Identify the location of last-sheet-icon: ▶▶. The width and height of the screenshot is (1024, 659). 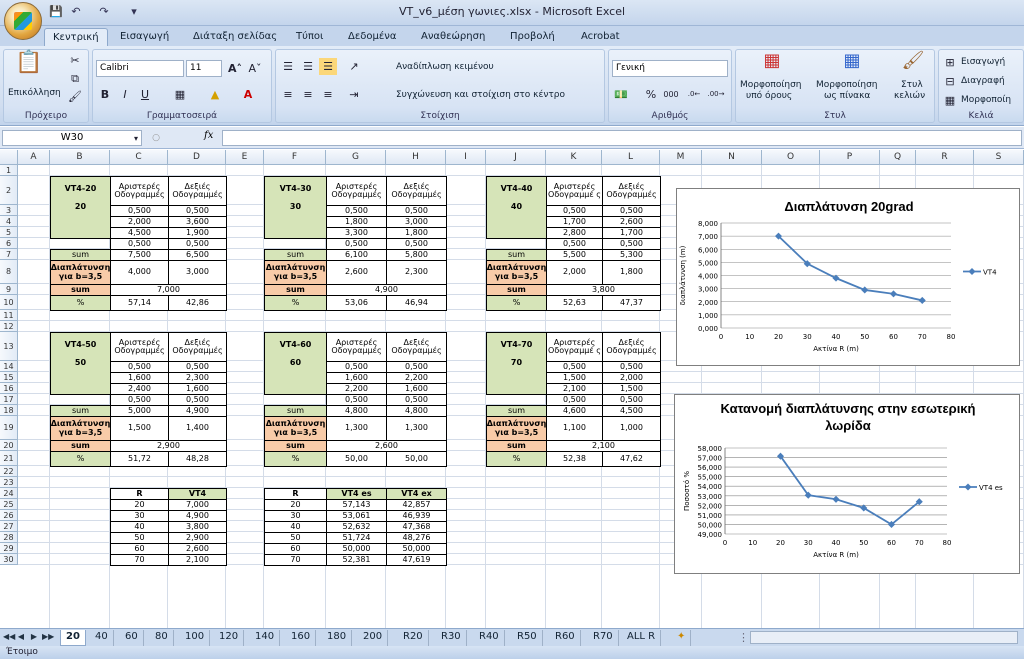
(48, 637).